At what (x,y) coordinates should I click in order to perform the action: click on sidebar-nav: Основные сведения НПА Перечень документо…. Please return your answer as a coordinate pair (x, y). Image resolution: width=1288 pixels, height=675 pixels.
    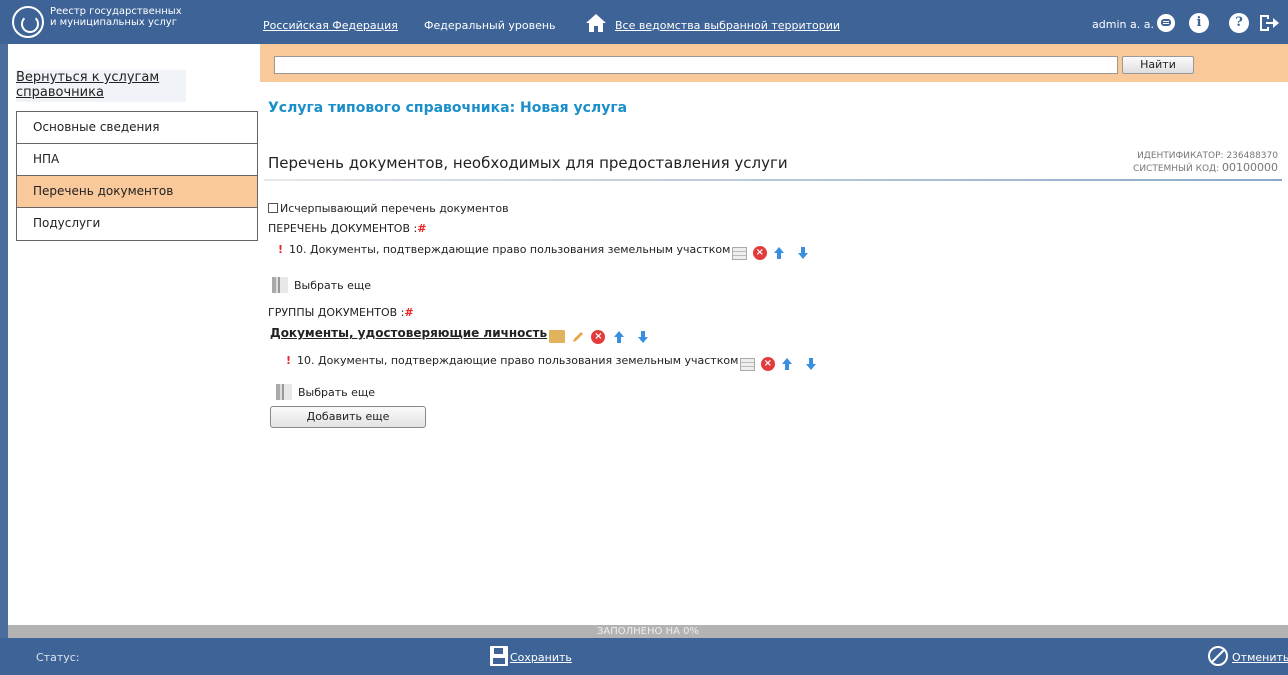
    Looking at the image, I should click on (137, 176).